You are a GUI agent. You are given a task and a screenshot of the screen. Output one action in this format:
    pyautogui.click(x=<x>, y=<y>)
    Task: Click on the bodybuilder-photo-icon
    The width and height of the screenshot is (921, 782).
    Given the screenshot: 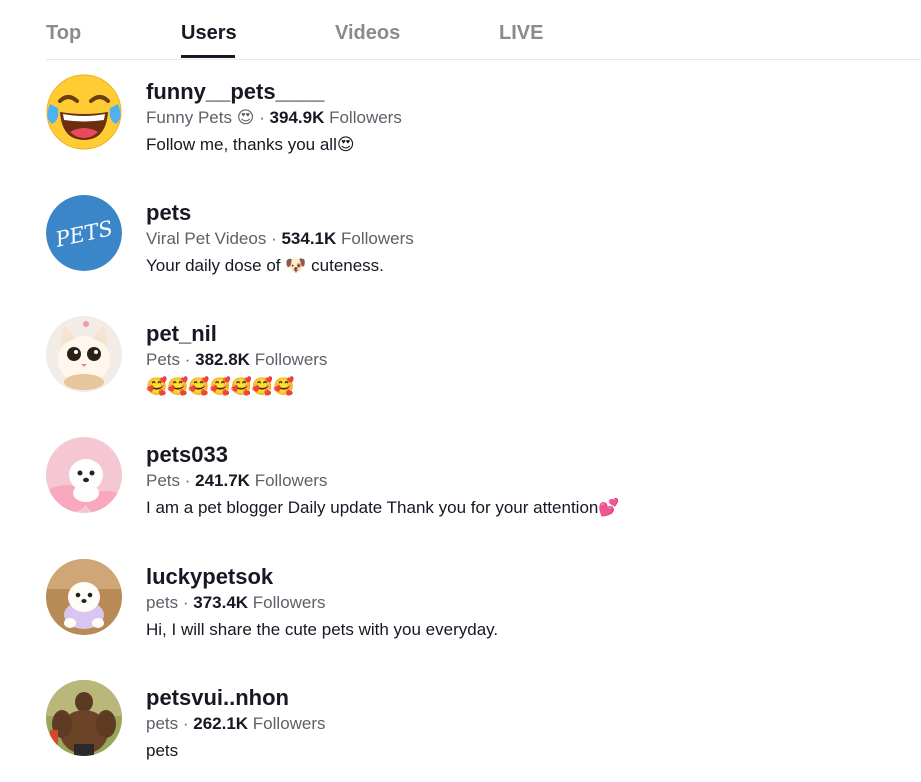 What is the action you would take?
    pyautogui.click(x=84, y=718)
    